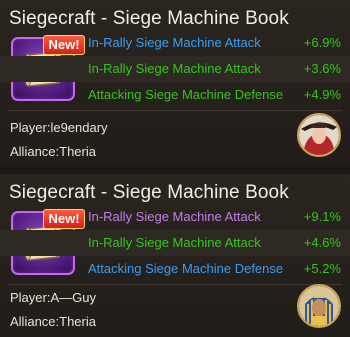  I want to click on red-haired-woman-portrait-icon, so click(319, 135).